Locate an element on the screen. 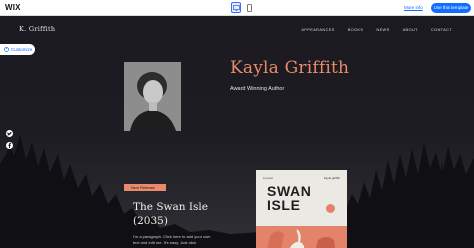  desktop-view-button is located at coordinates (236, 7).